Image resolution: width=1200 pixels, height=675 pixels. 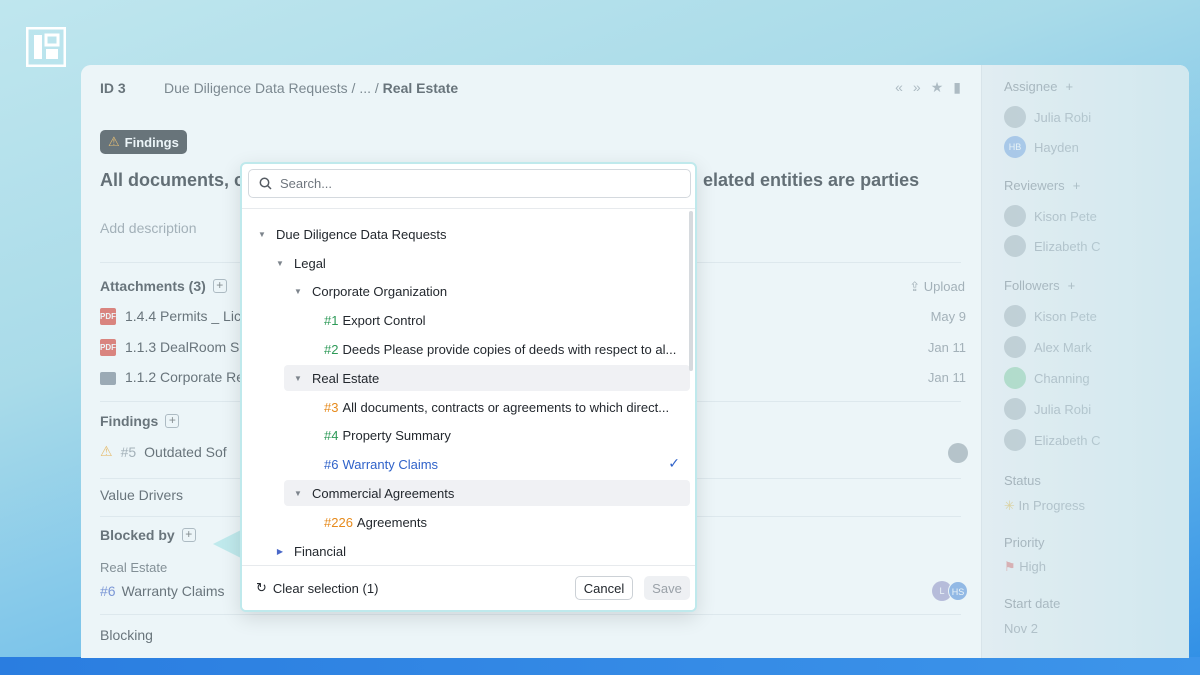 What do you see at coordinates (184, 377) in the screenshot?
I see `attachment-name: 1.1.2 Corporate Re` at bounding box center [184, 377].